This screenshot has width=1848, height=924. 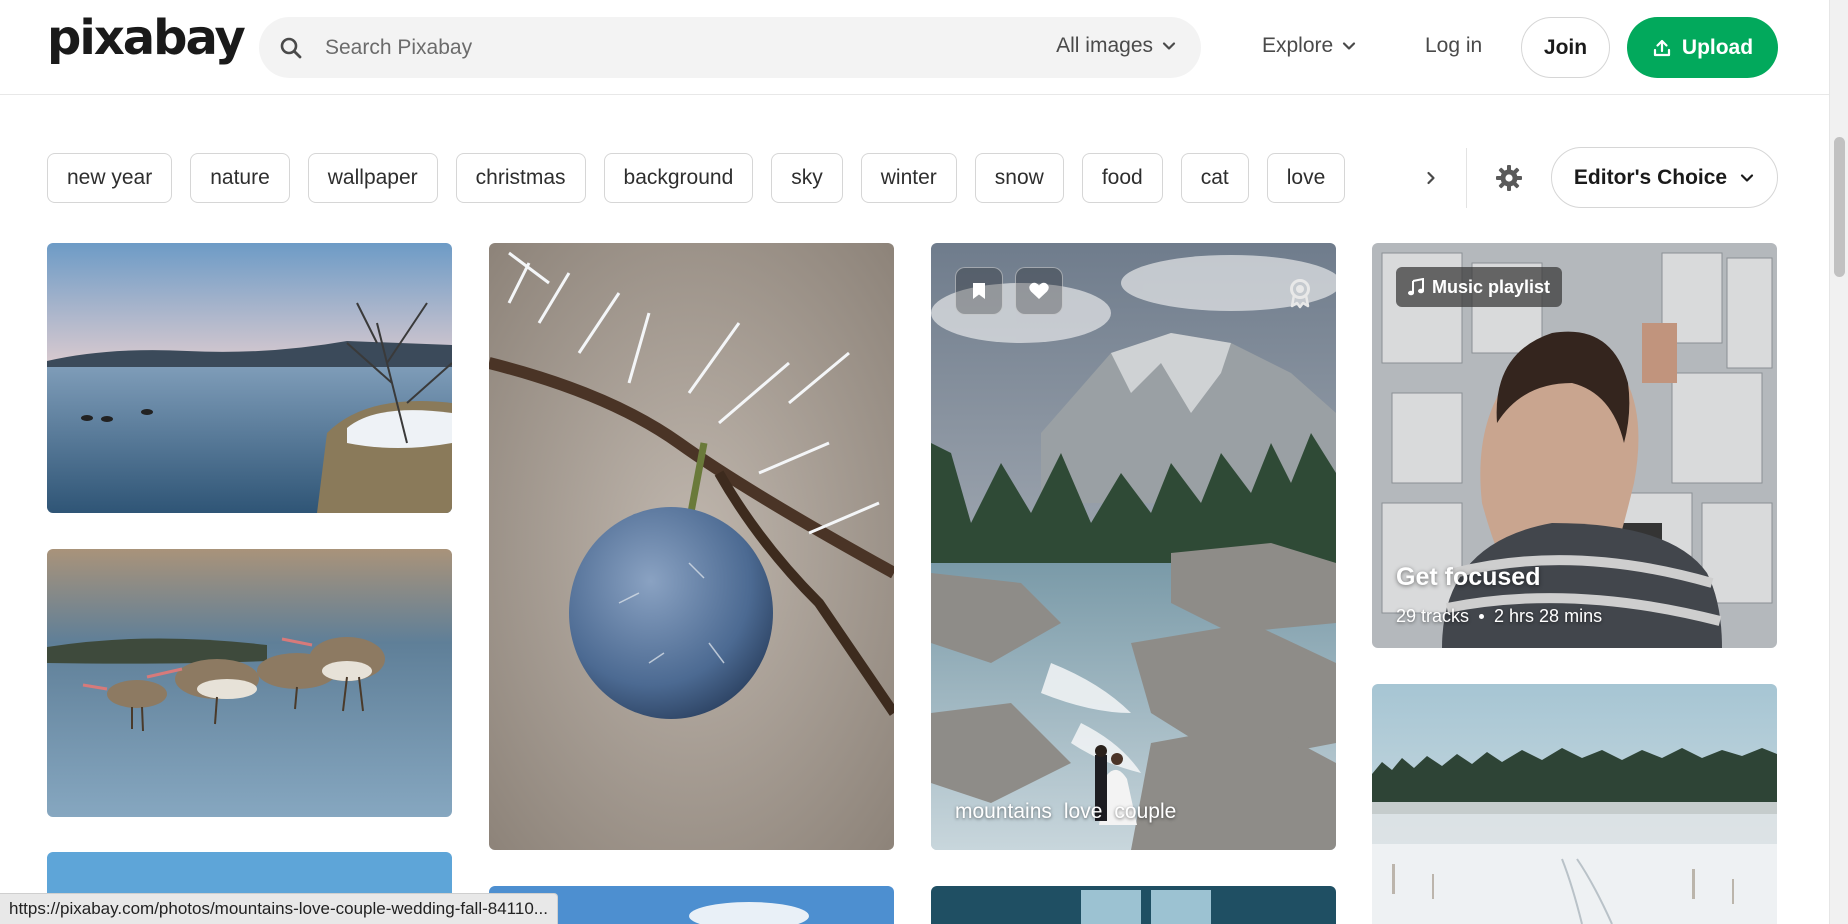 I want to click on tag-chip: wallpaper, so click(x=372, y=178).